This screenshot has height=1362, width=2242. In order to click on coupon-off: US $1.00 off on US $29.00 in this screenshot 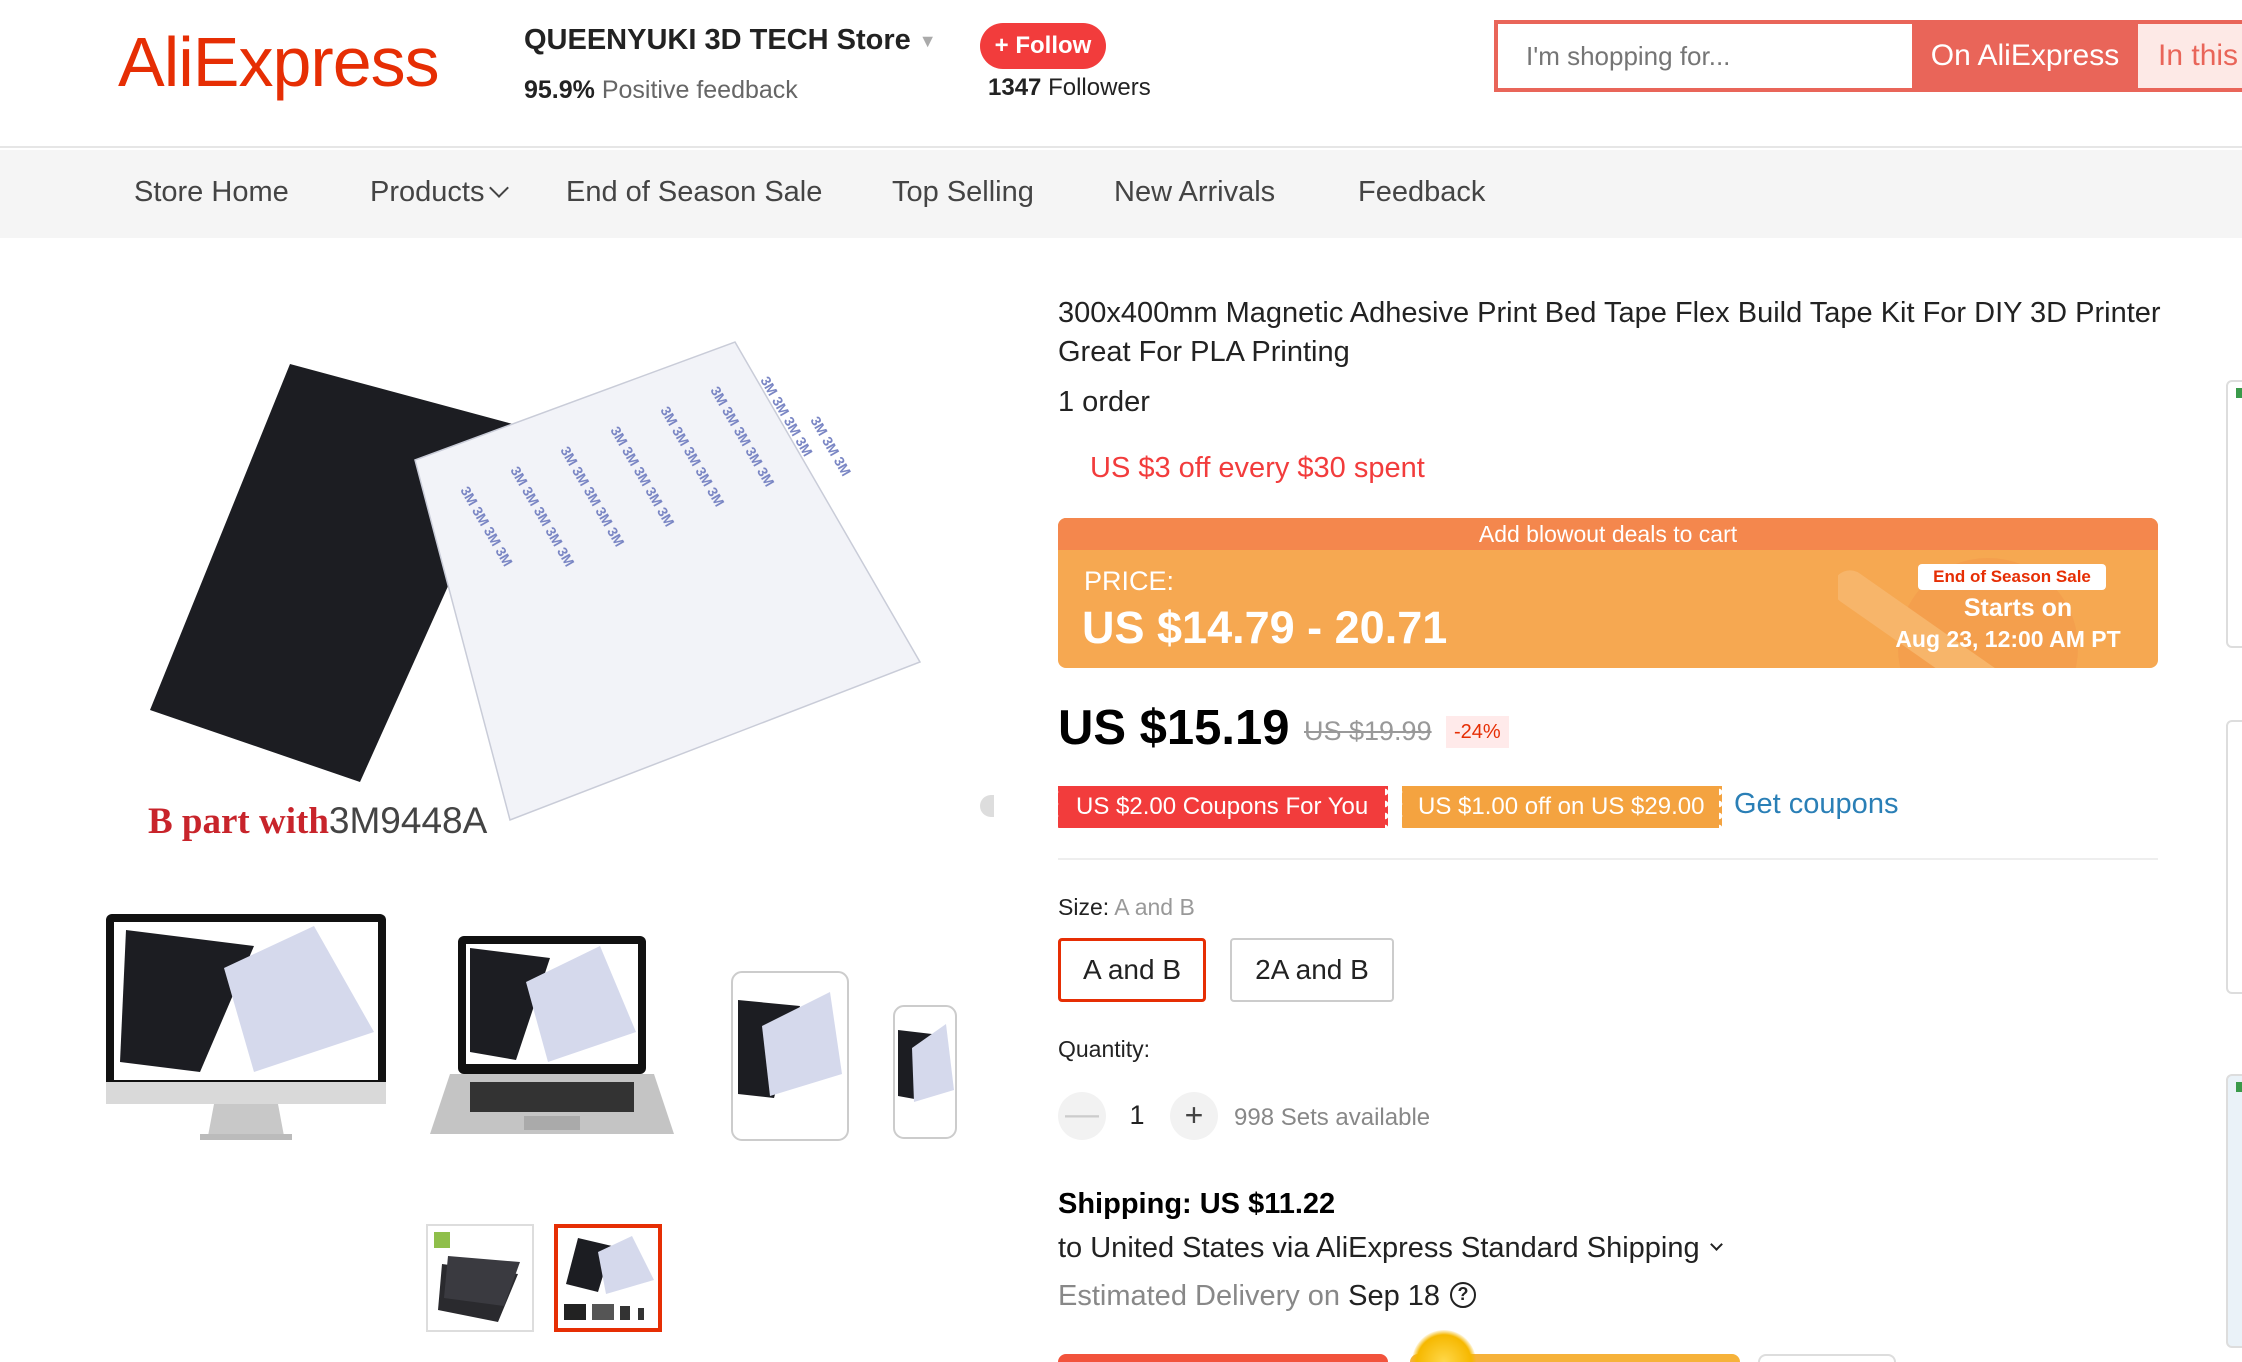, I will do `click(1562, 807)`.